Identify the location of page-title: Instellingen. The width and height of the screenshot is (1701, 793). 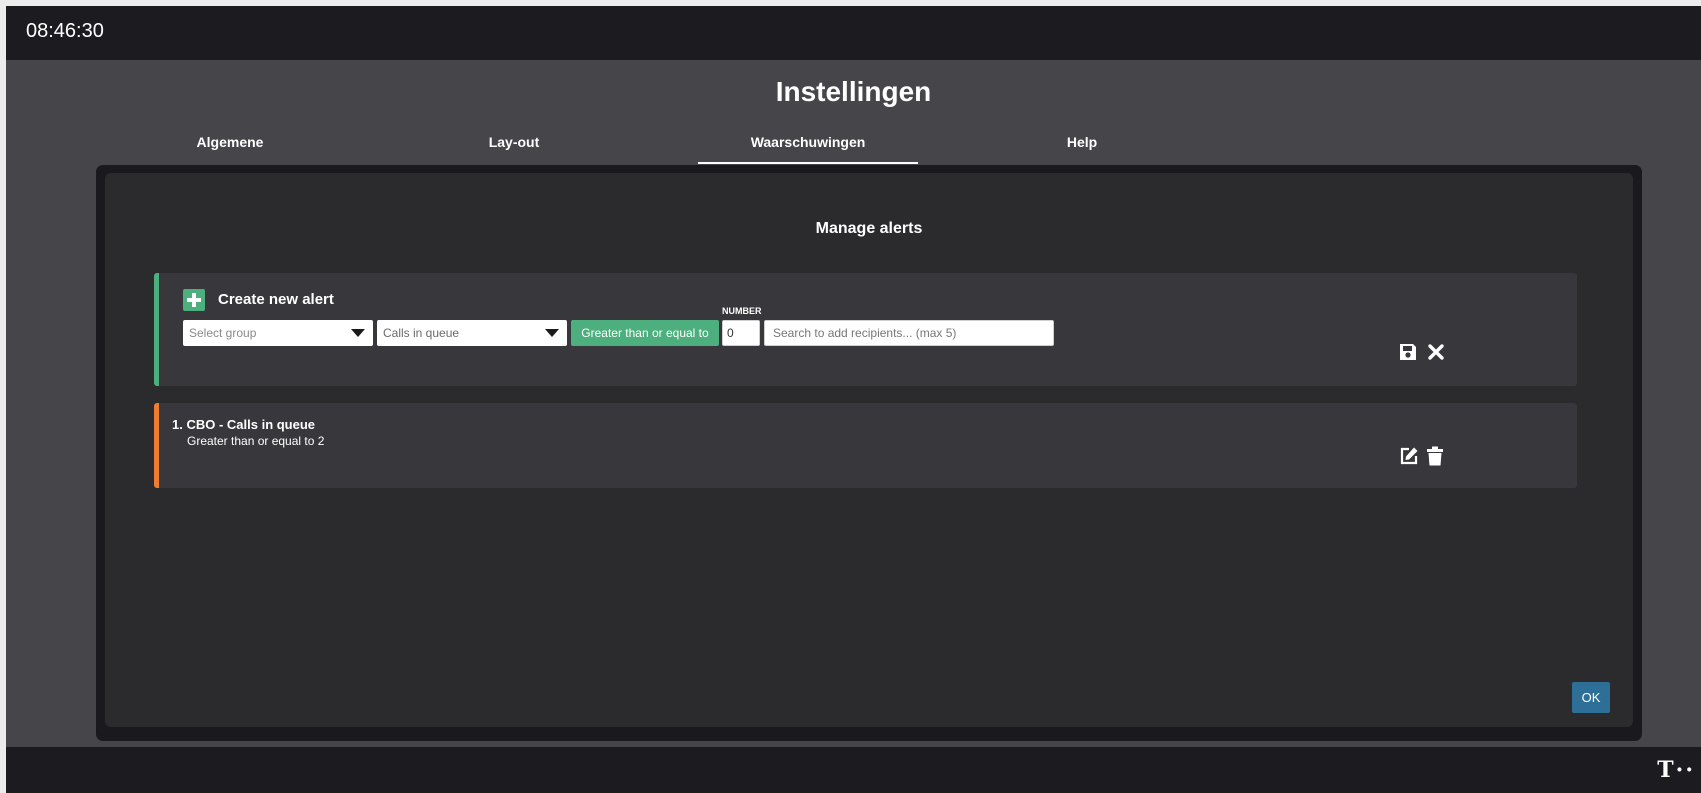
(853, 91).